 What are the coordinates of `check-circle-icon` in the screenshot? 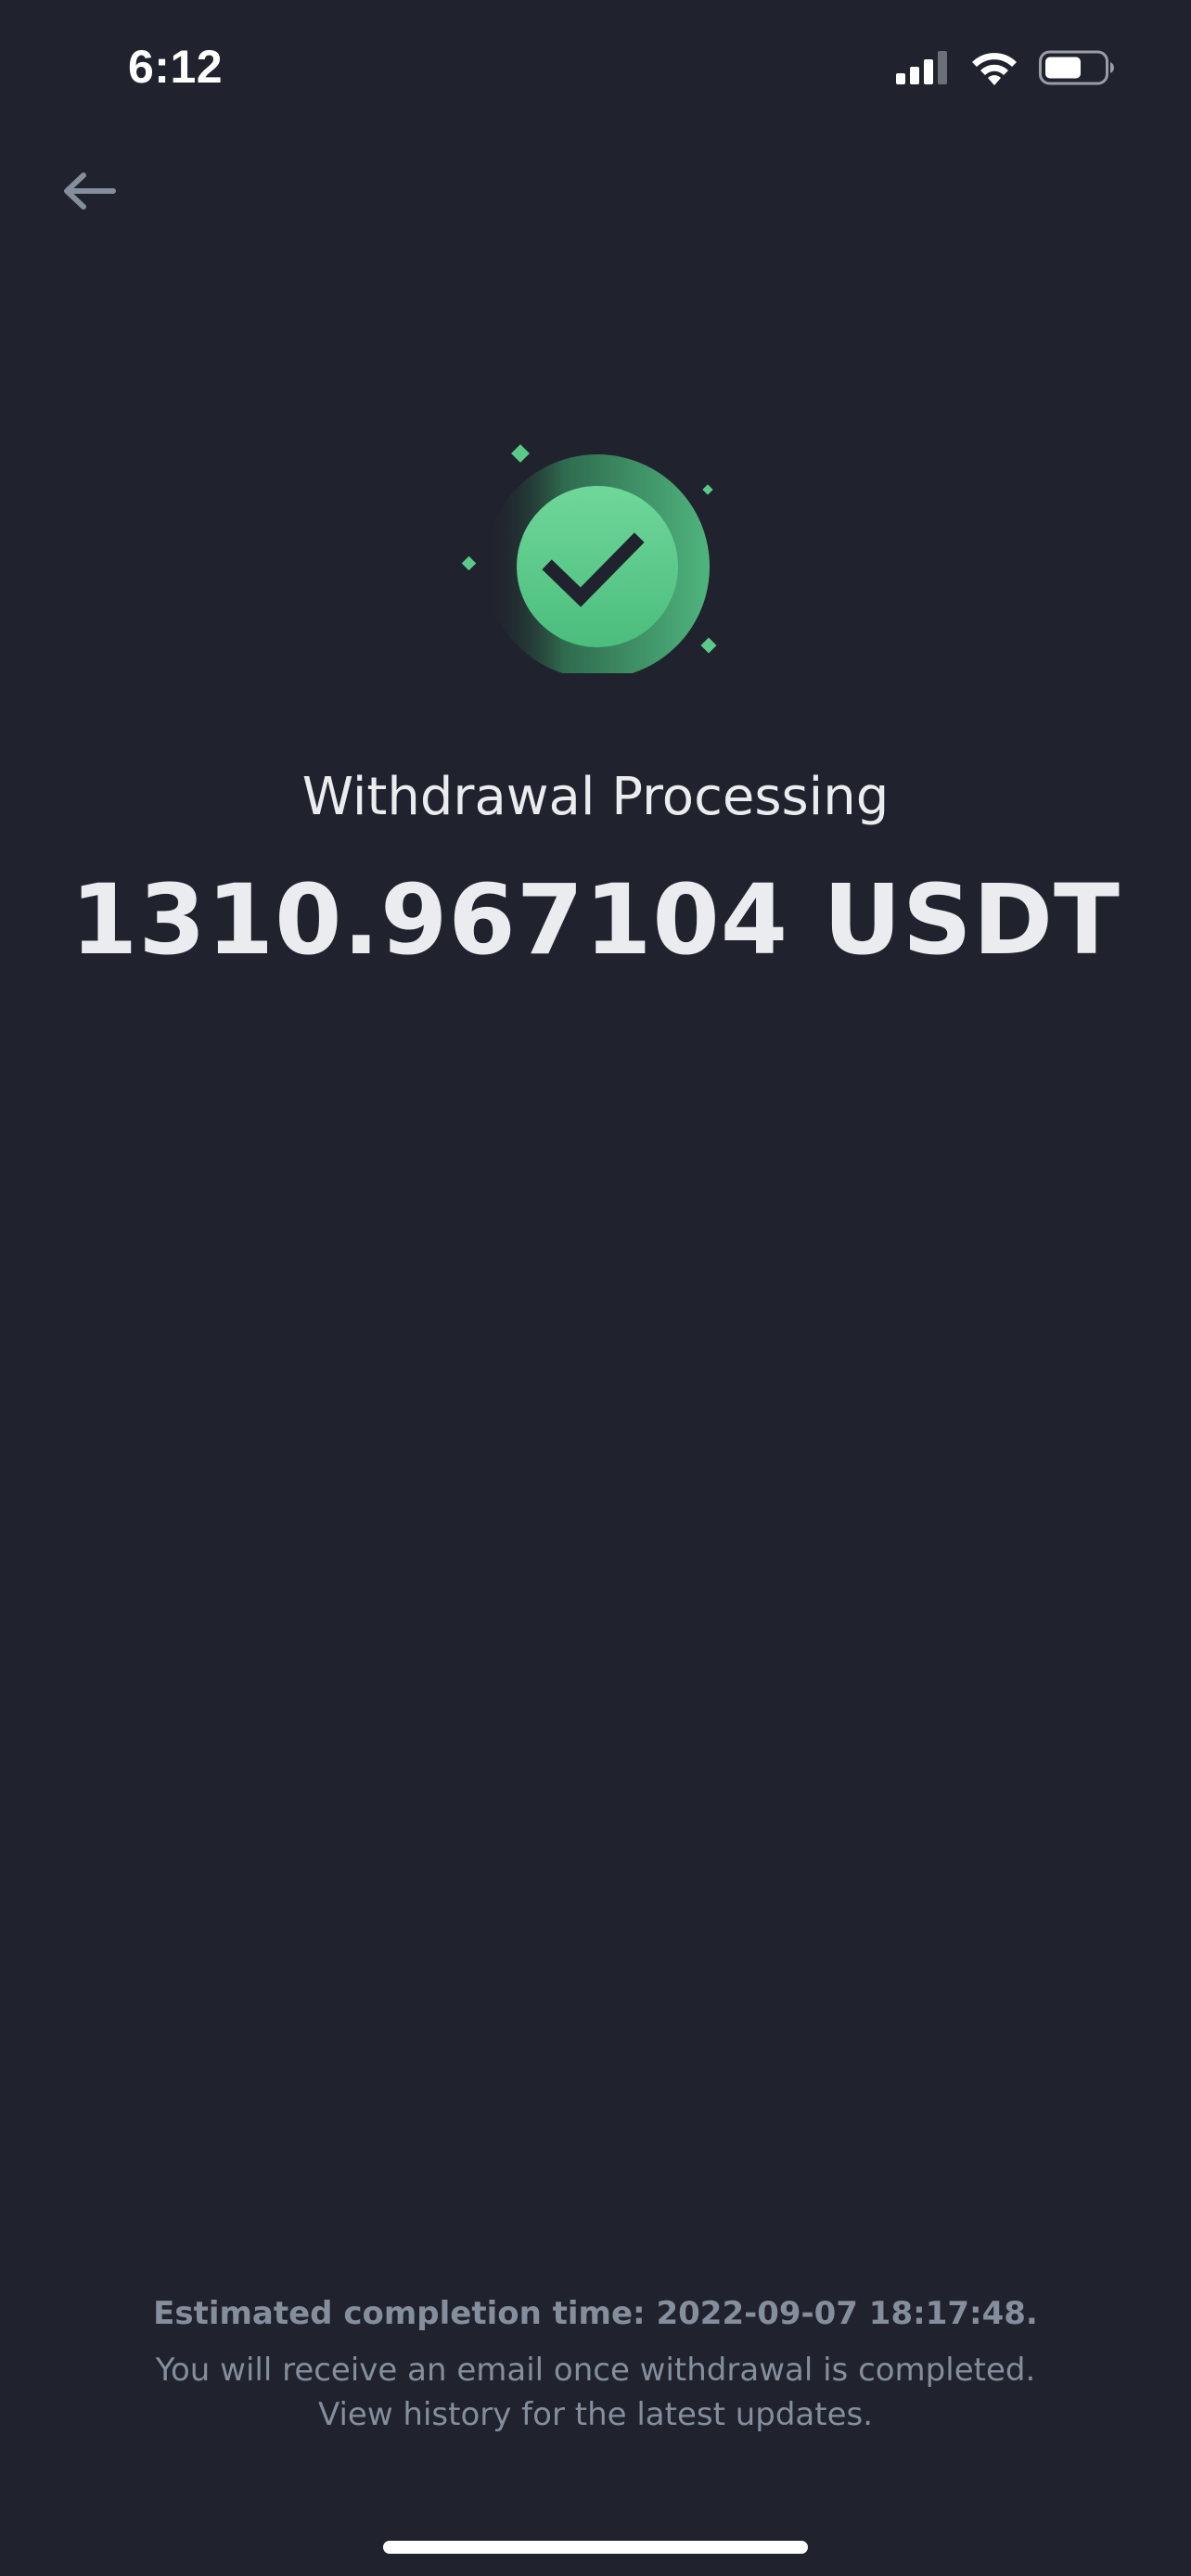 It's located at (589, 561).